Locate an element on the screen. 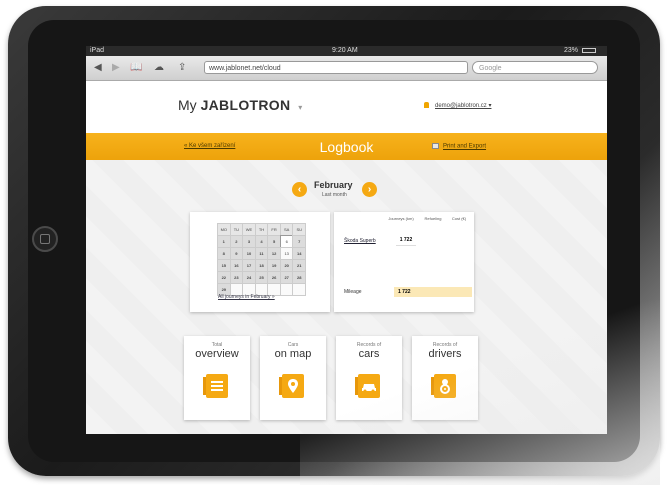 The image size is (667, 485). month-sublabel: Last month is located at coordinates (334, 195).